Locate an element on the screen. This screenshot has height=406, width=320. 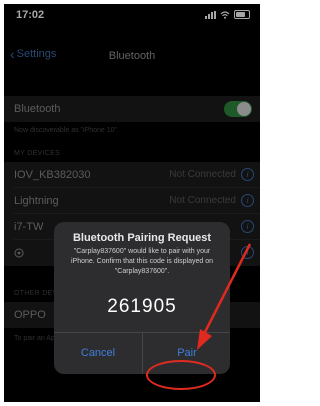
pairing-code: 261905 is located at coordinates (142, 306).